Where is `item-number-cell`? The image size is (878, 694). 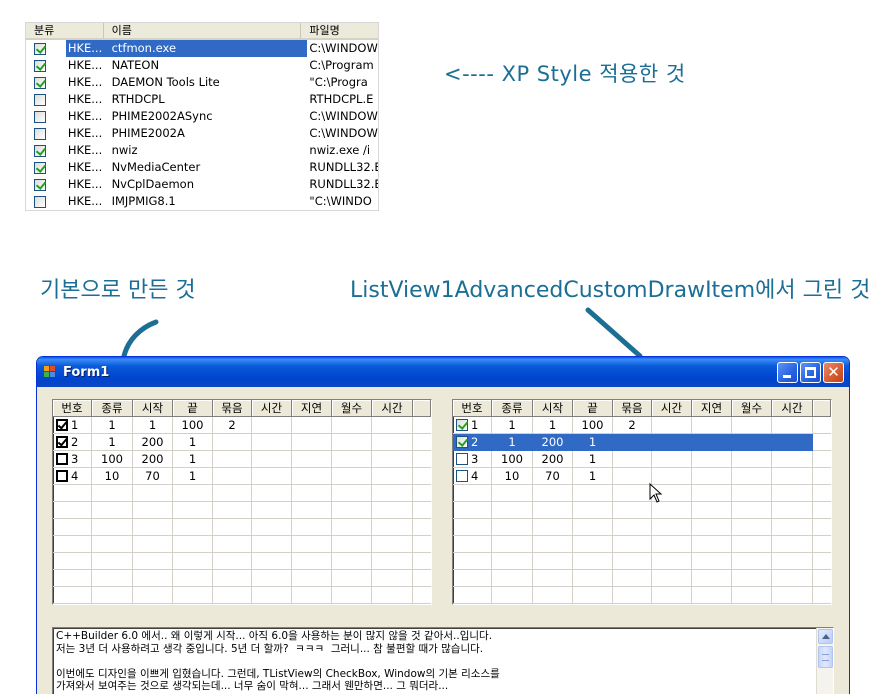
item-number-cell is located at coordinates (72, 578).